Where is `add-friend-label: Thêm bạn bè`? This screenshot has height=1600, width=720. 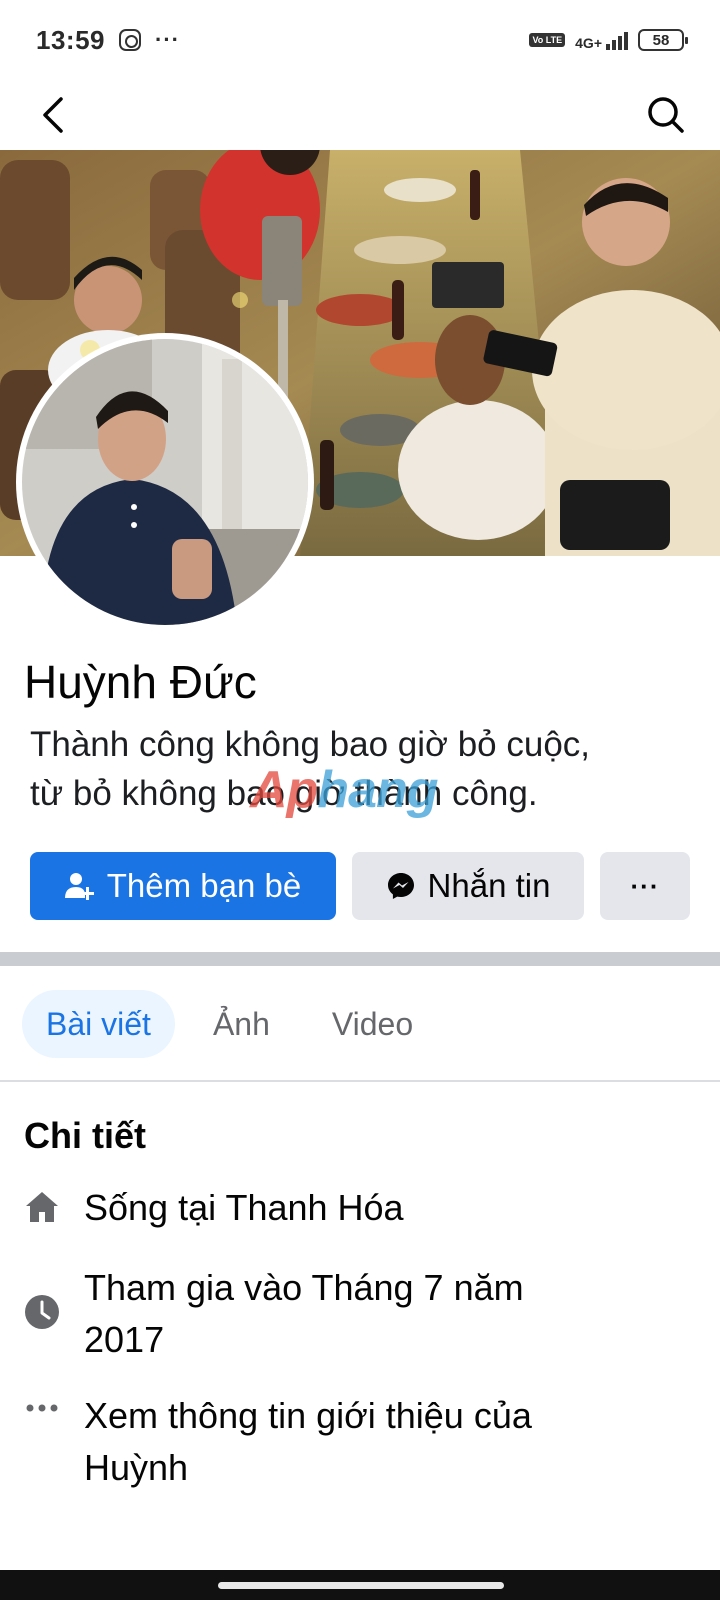
add-friend-label: Thêm bạn bè is located at coordinates (204, 885).